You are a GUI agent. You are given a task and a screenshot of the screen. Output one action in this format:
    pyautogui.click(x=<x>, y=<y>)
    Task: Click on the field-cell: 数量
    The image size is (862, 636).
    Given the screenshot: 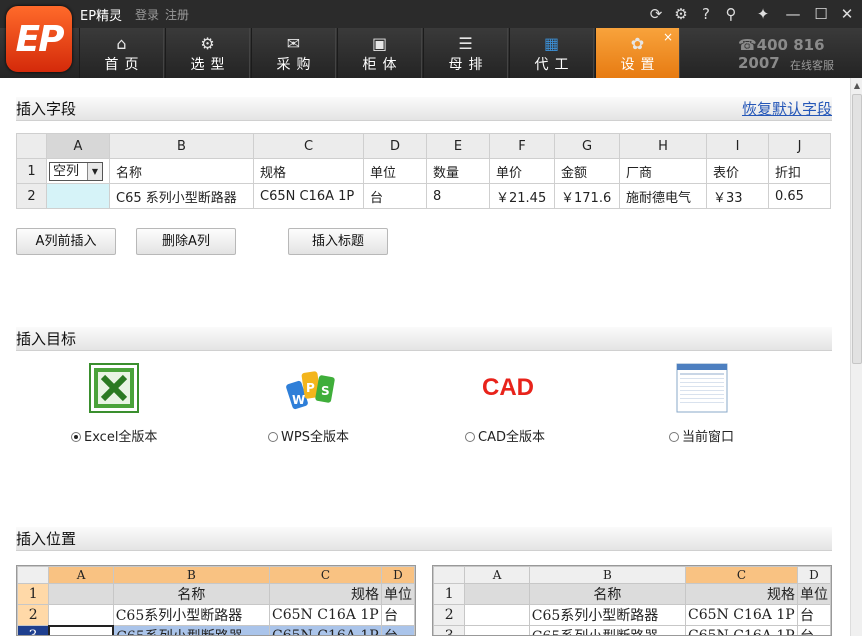 What is the action you would take?
    pyautogui.click(x=458, y=171)
    